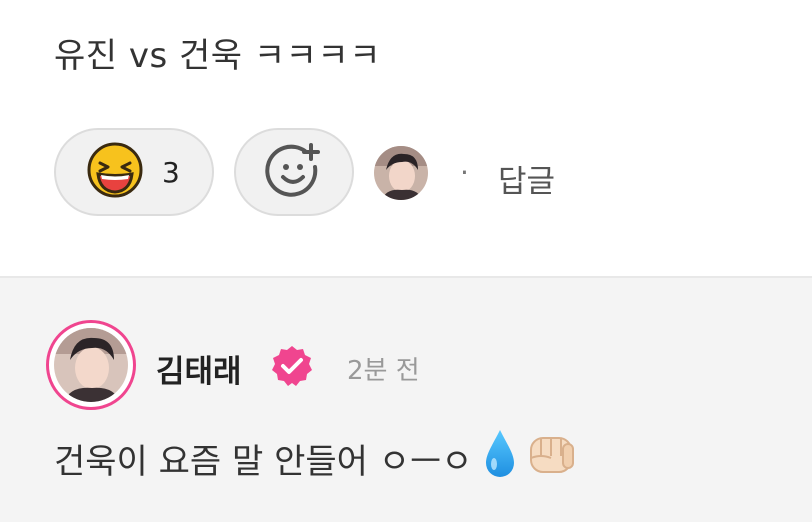 This screenshot has width=812, height=522. What do you see at coordinates (552, 458) in the screenshot?
I see `fist-icon` at bounding box center [552, 458].